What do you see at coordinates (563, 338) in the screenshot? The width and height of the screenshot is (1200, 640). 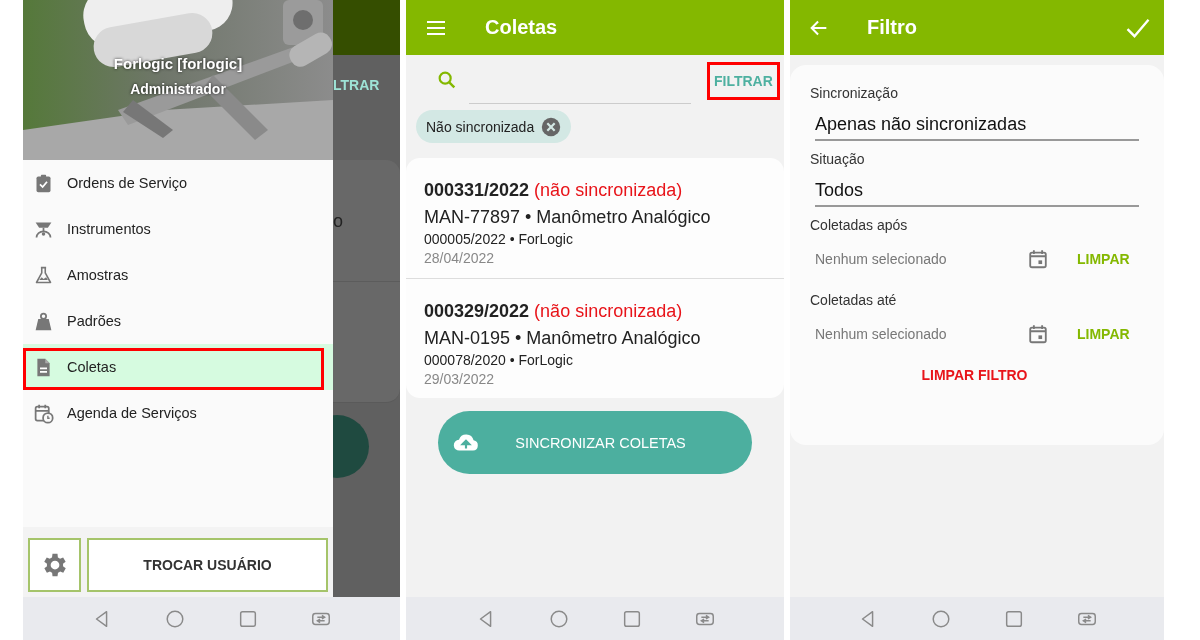 I see `instrument-name: MAN-0195 • Manômetro Analógico` at bounding box center [563, 338].